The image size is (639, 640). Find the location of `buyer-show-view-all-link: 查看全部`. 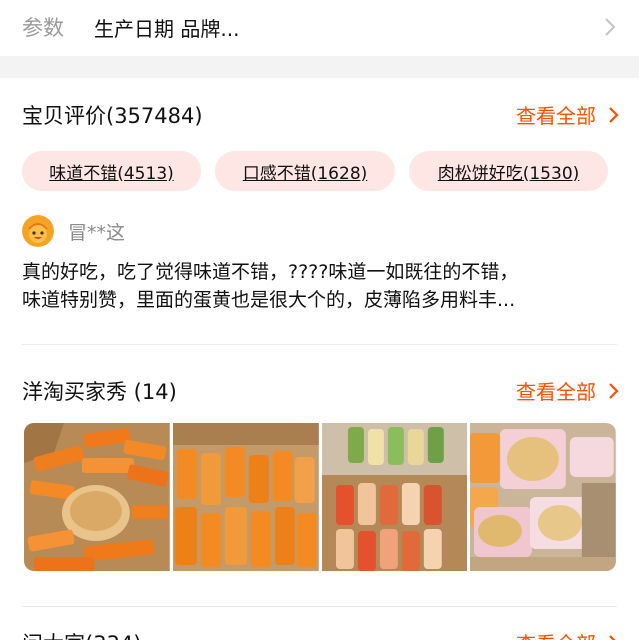

buyer-show-view-all-link: 查看全部 is located at coordinates (567, 390).